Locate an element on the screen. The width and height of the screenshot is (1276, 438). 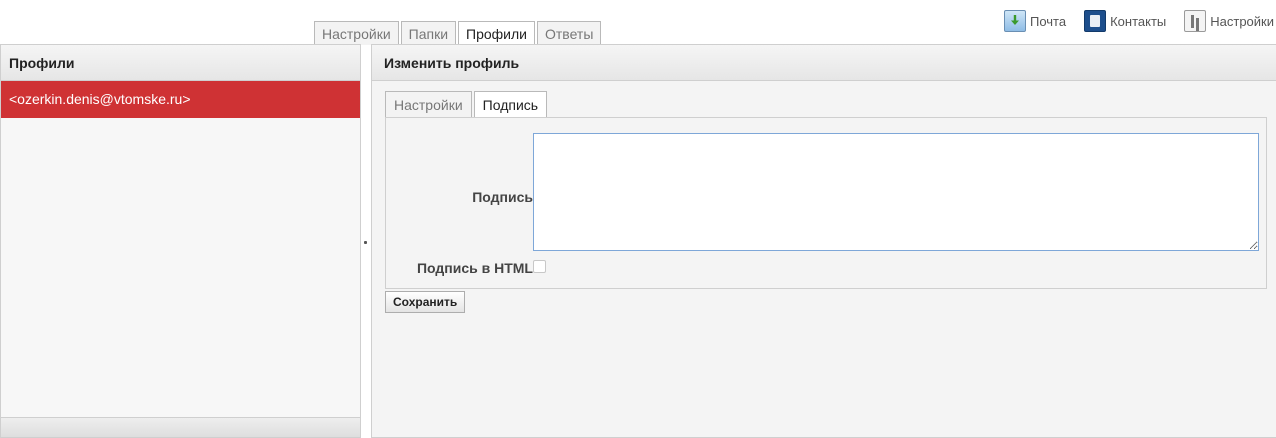
panel-splitter is located at coordinates (366, 241).